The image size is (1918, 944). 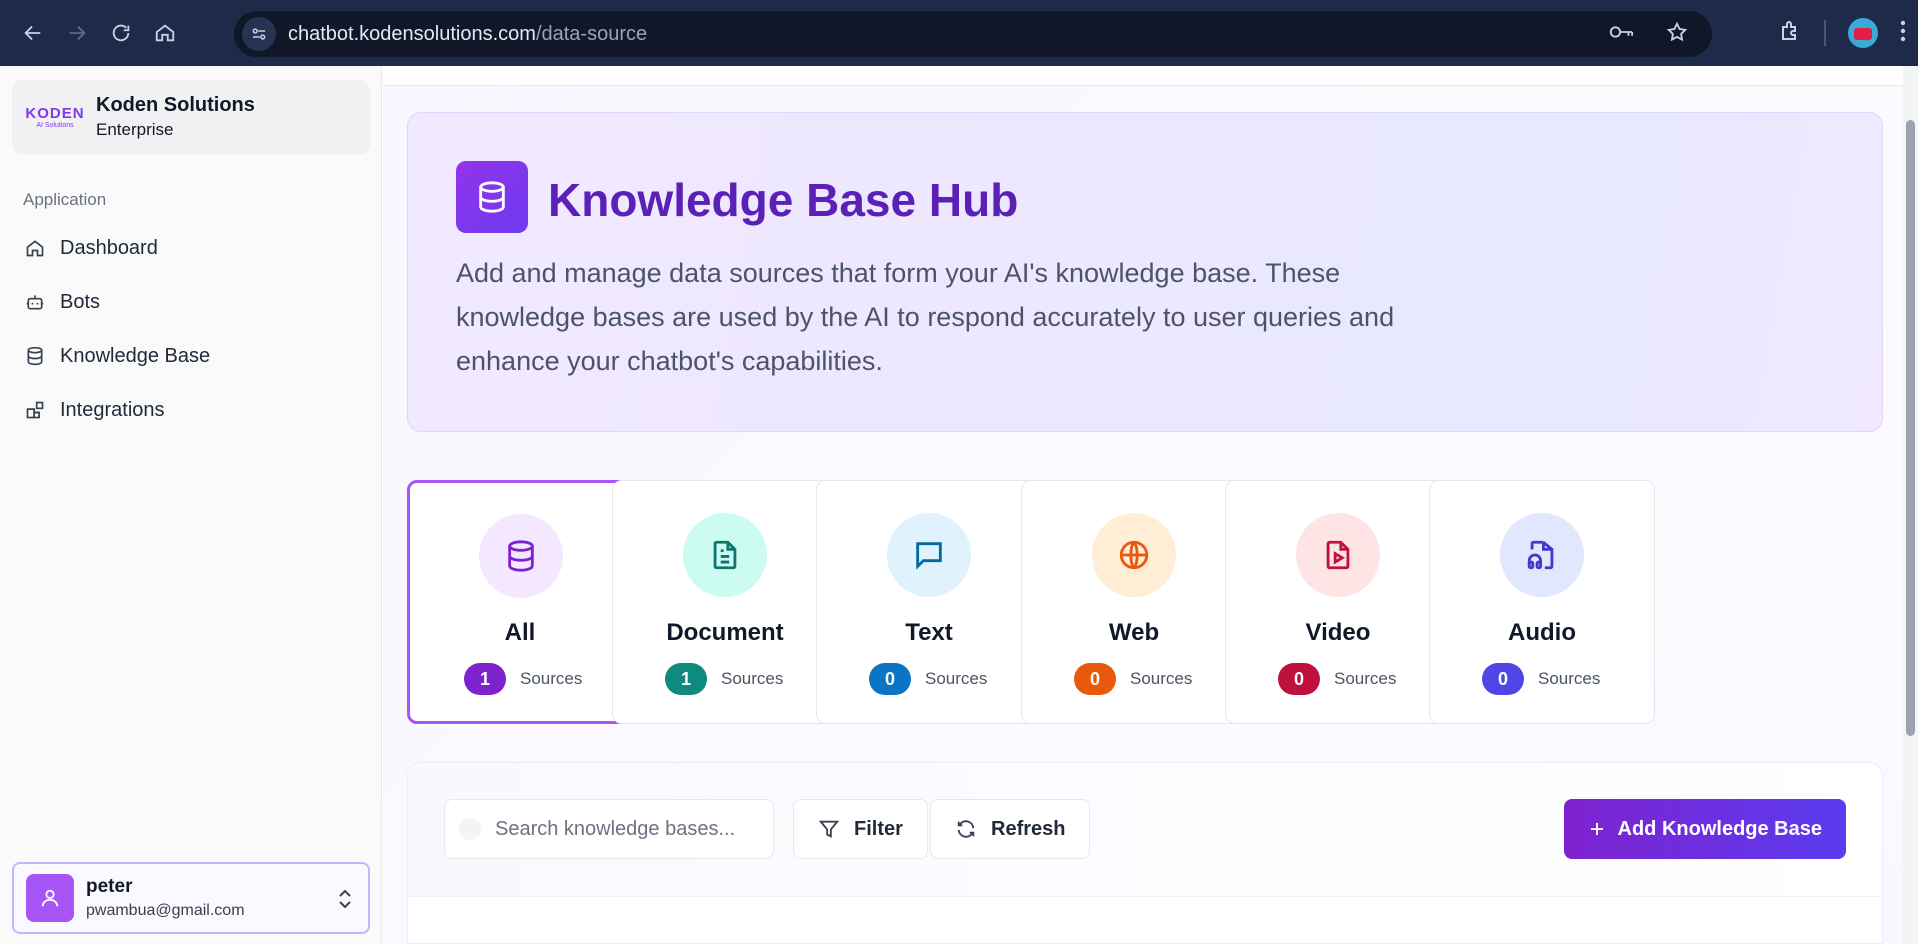 I want to click on toolbar-divider, so click(x=1825, y=33).